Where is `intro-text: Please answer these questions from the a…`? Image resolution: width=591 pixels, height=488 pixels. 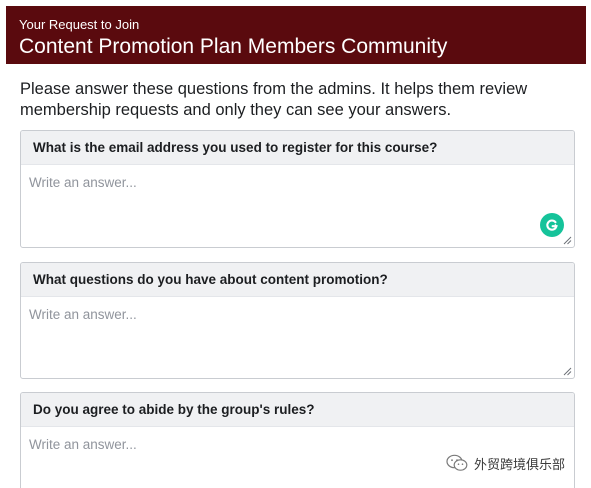
intro-text: Please answer these questions from the a… is located at coordinates (274, 99).